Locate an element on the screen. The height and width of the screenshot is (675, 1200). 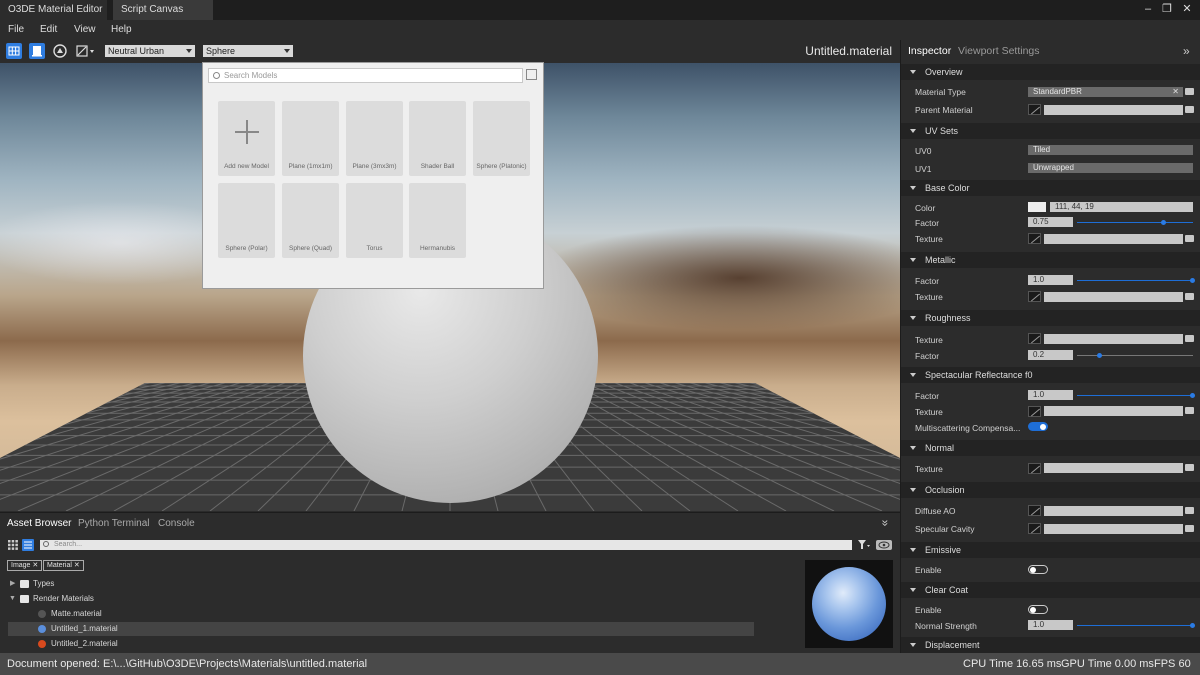
uv0-field: Tiled is located at coordinates (1110, 150).